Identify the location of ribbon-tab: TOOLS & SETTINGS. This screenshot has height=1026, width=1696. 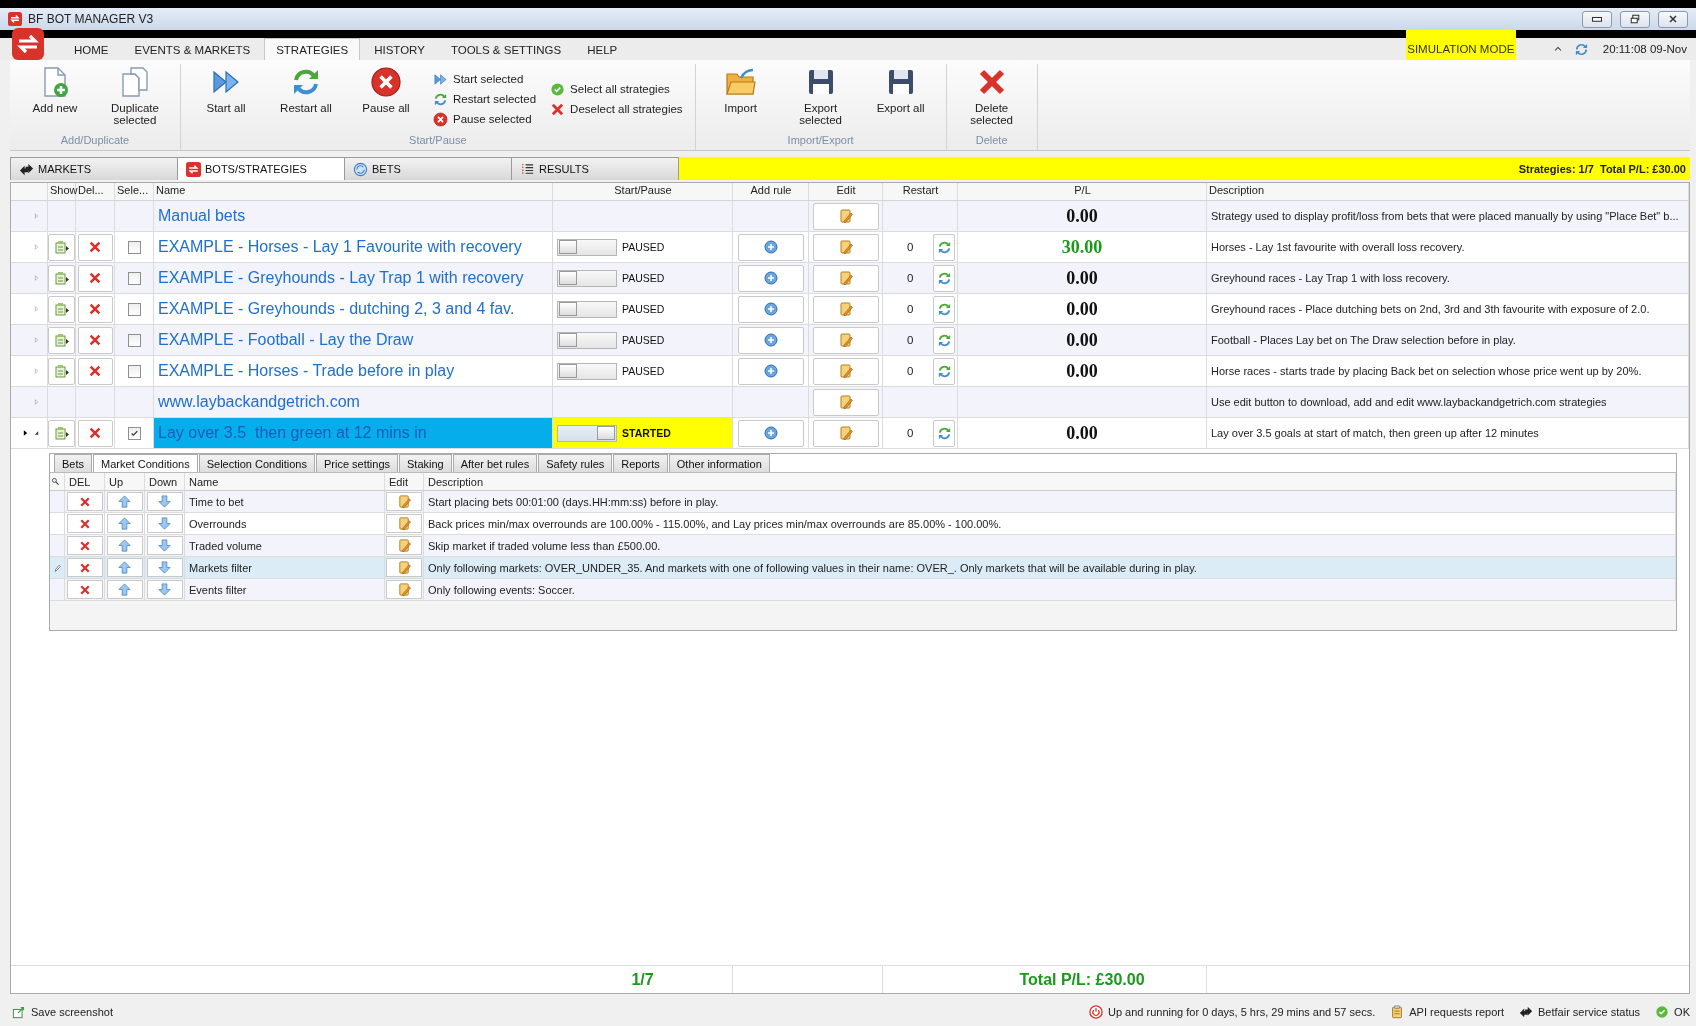
(506, 49).